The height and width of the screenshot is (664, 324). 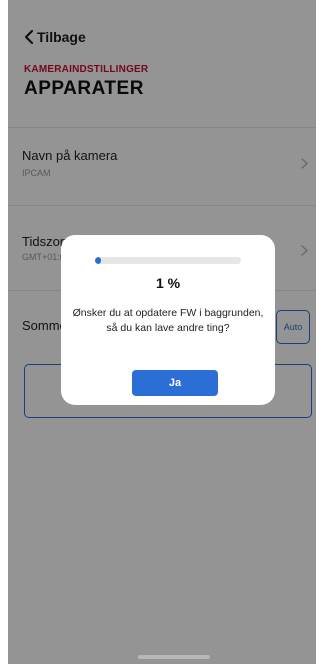 I want to click on progress-percent: 1 %, so click(x=168, y=283).